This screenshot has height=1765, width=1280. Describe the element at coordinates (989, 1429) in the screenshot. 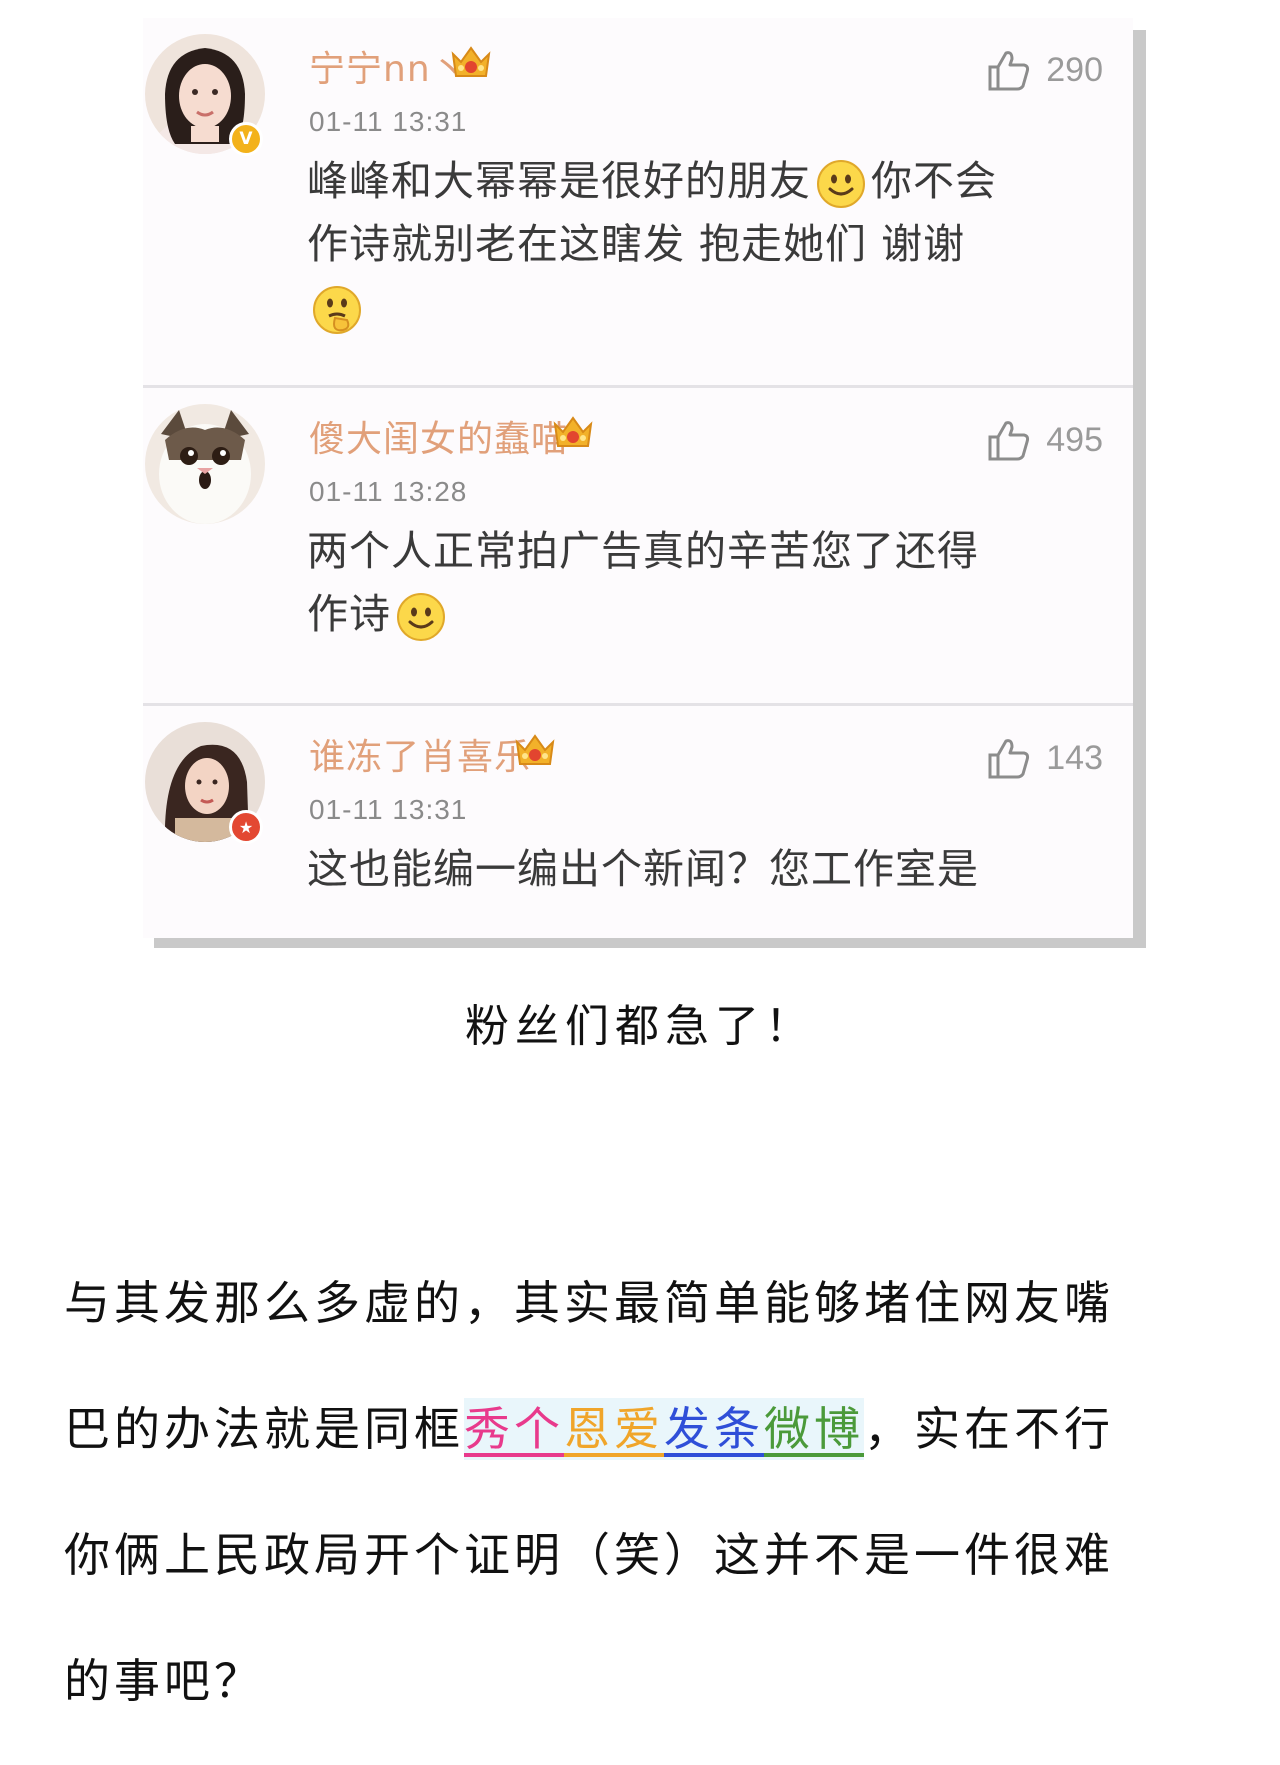

I see `article-text: ，实在不行` at that location.